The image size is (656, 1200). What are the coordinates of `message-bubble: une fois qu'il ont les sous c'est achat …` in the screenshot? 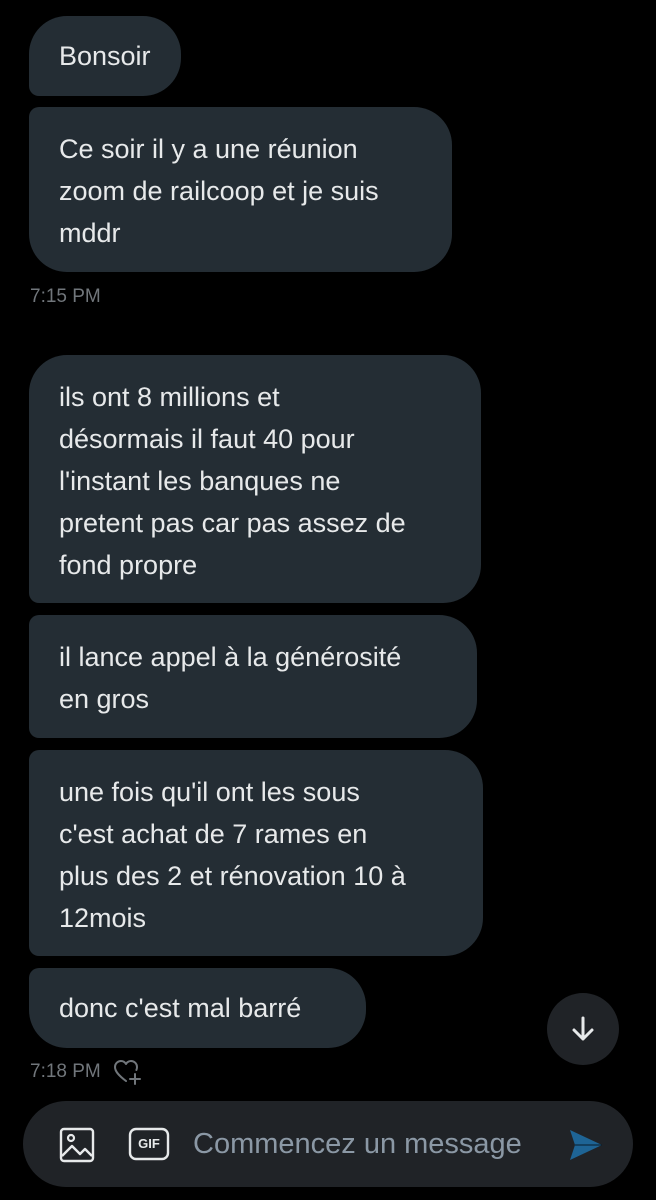 It's located at (256, 853).